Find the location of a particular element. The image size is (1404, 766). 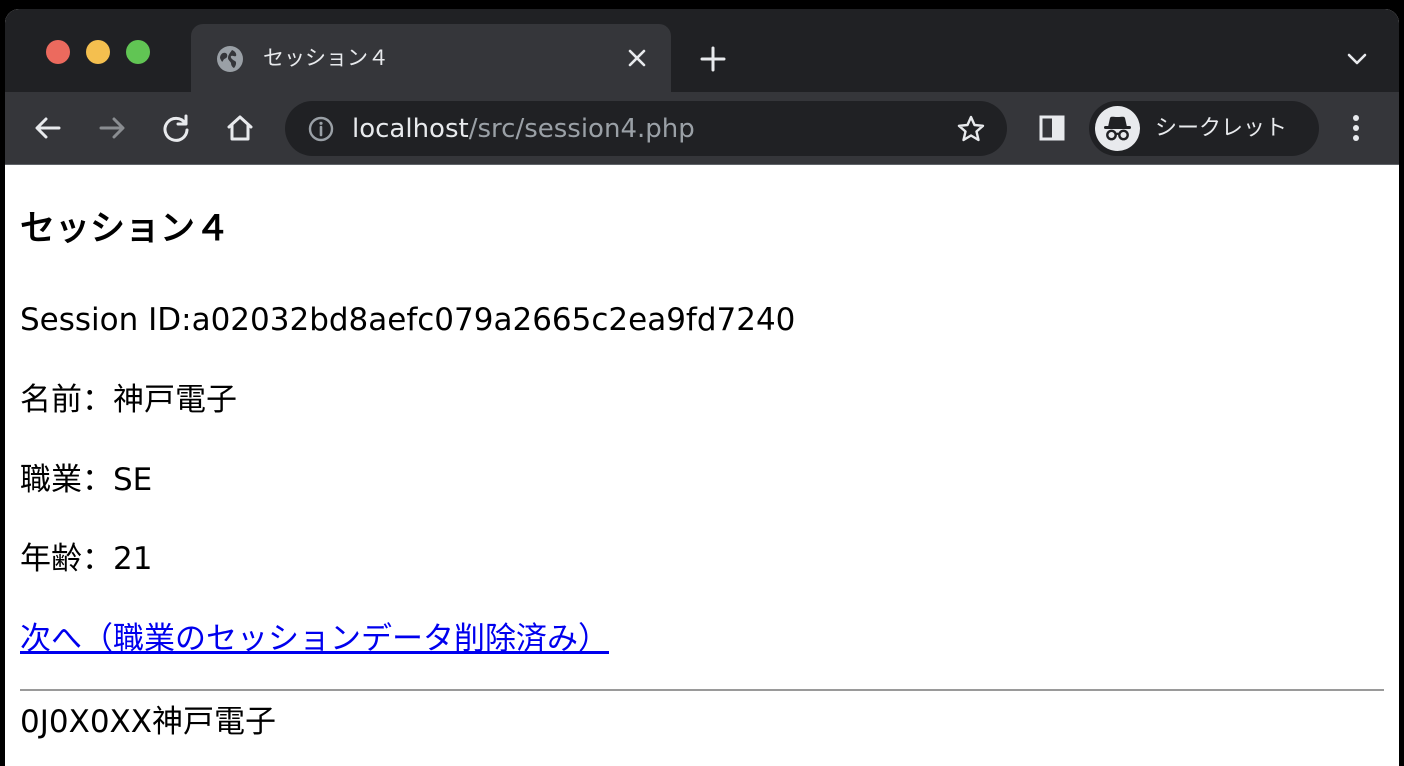

incognito-label: シークレット is located at coordinates (1221, 128).